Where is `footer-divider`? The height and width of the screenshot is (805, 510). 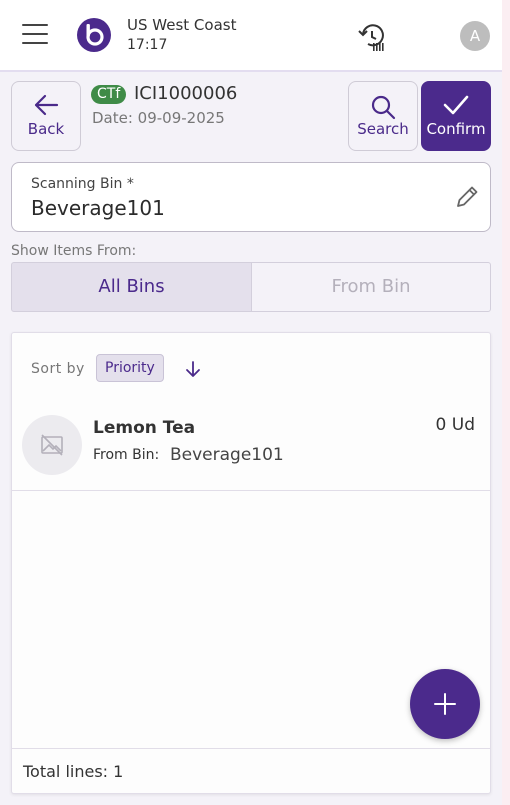 footer-divider is located at coordinates (251, 748).